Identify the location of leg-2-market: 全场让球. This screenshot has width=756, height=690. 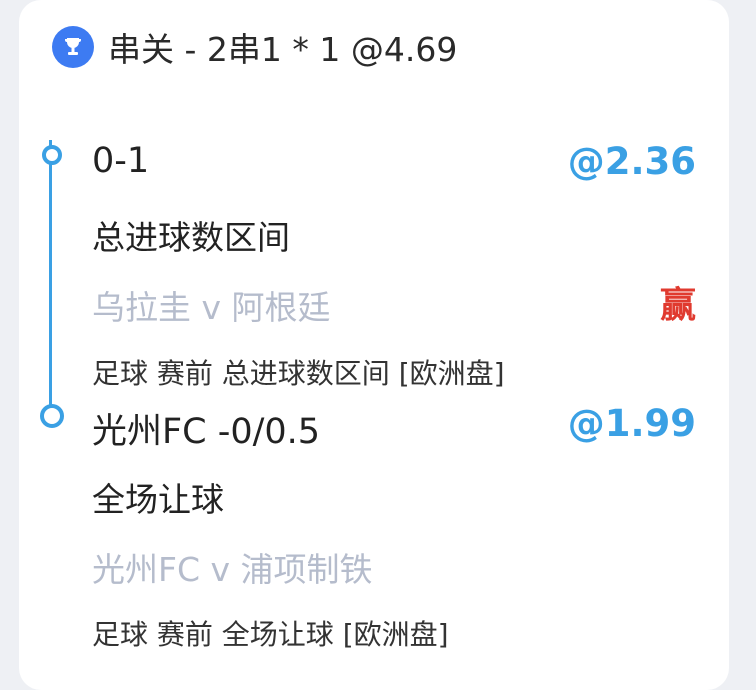
(158, 499).